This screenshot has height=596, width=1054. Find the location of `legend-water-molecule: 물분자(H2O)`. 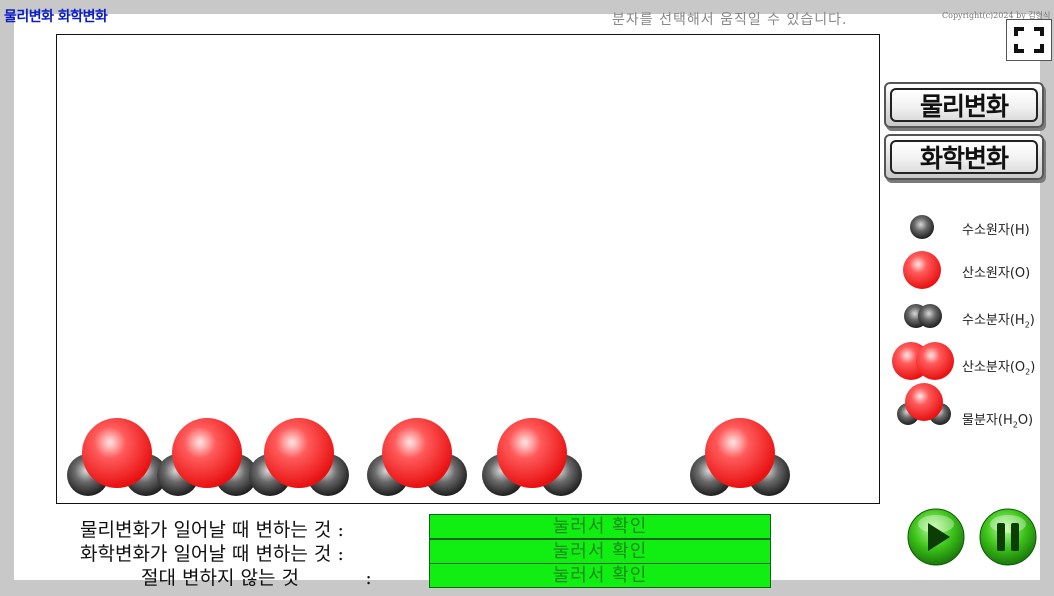

legend-water-molecule: 물분자(H2O) is located at coordinates (970, 405).